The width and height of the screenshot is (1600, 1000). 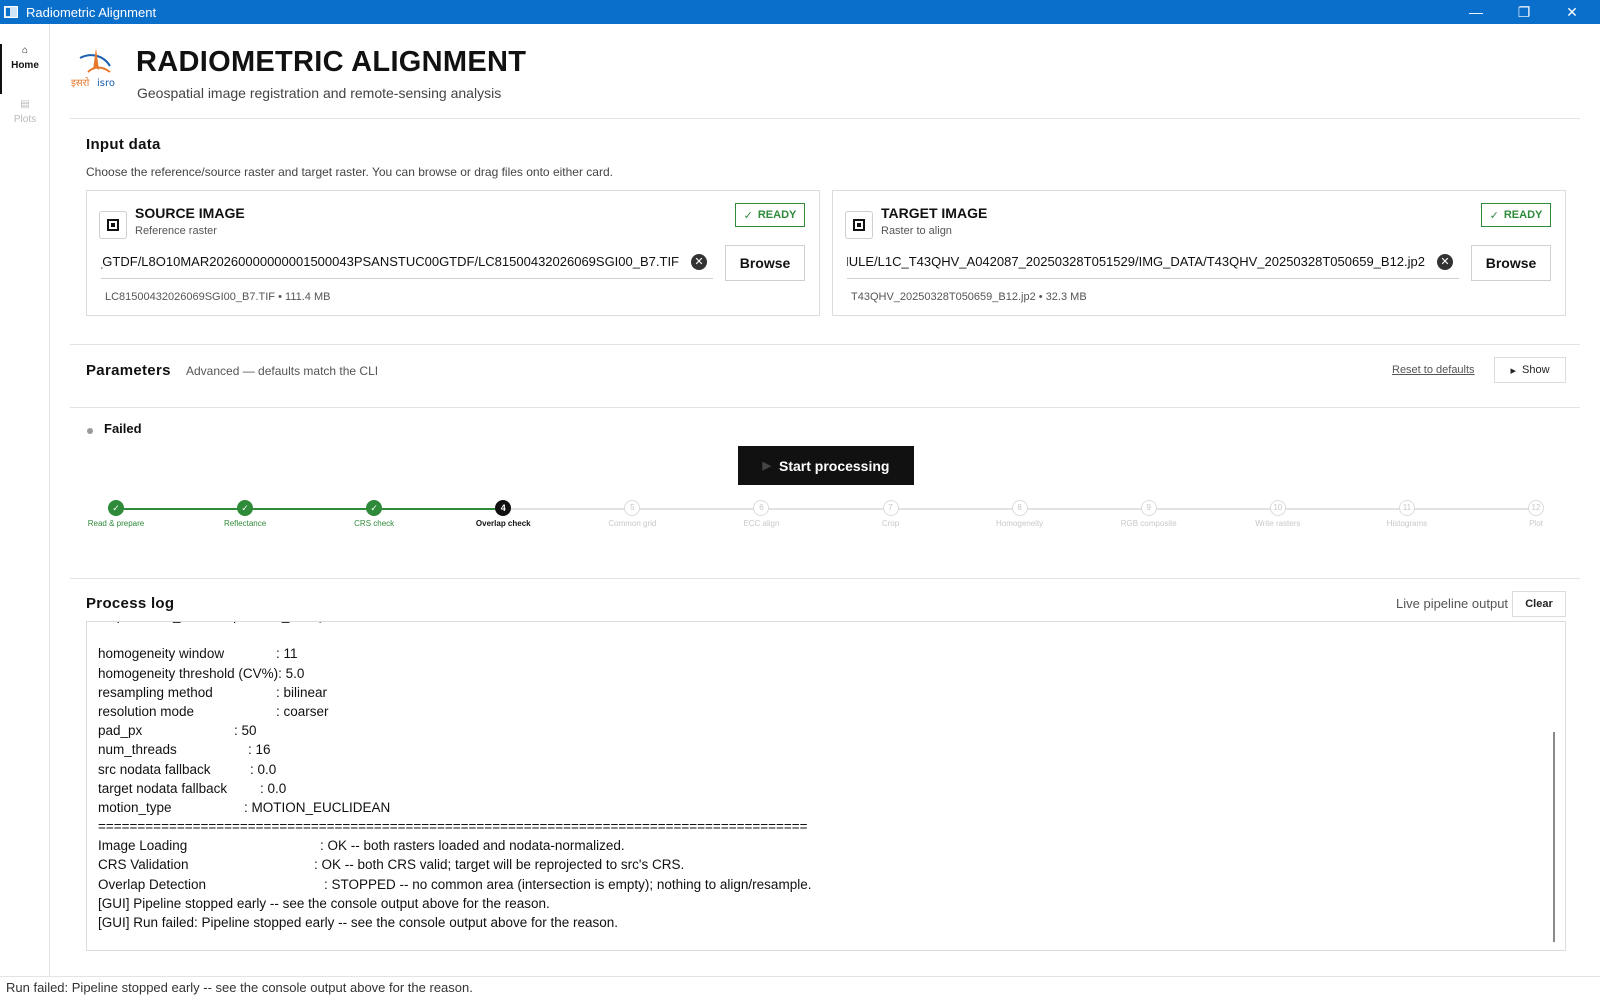 What do you see at coordinates (143, 846) in the screenshot?
I see `log-key: Image Loading` at bounding box center [143, 846].